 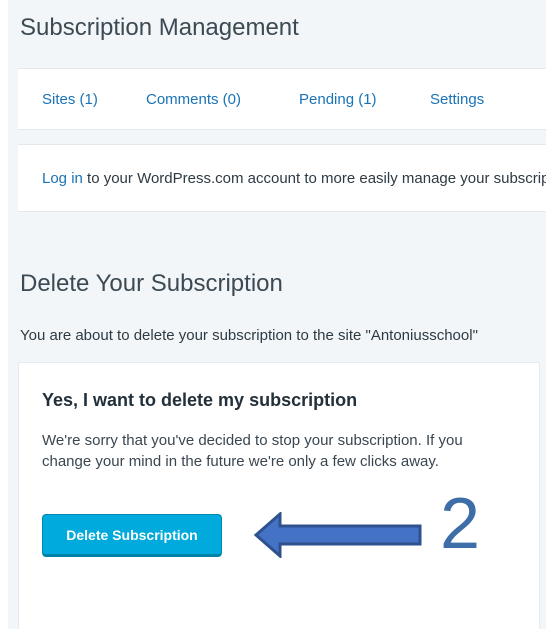 I want to click on tab-pending: Pending (1), so click(x=338, y=99).